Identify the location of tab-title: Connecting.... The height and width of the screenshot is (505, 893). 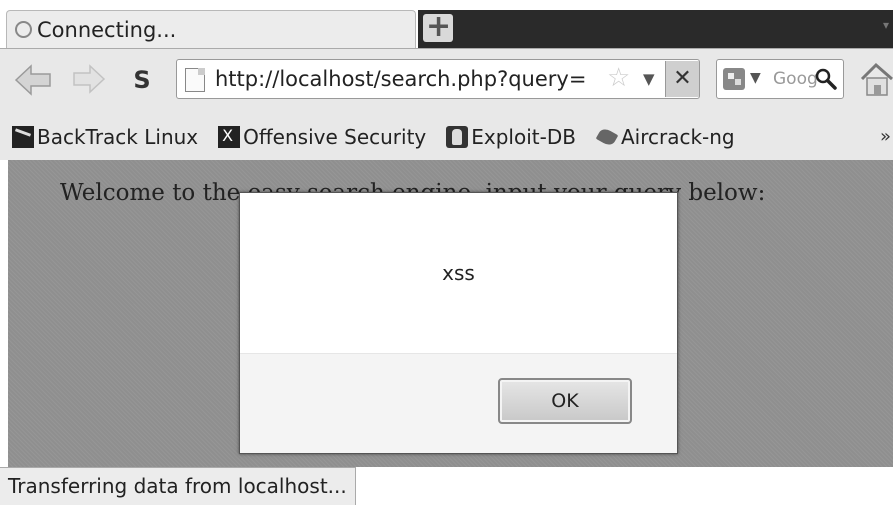
(107, 29).